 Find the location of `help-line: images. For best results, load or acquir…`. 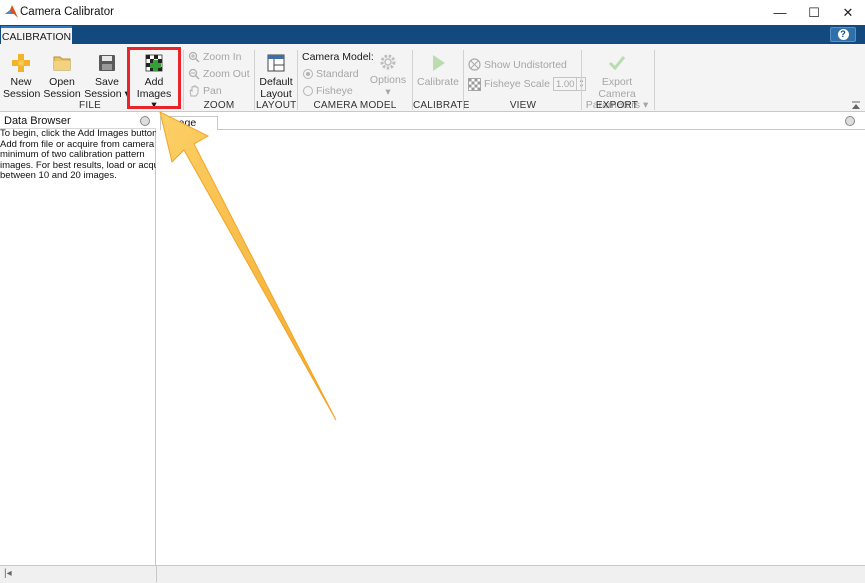

help-line: images. For best results, load or acquir… is located at coordinates (78, 165).